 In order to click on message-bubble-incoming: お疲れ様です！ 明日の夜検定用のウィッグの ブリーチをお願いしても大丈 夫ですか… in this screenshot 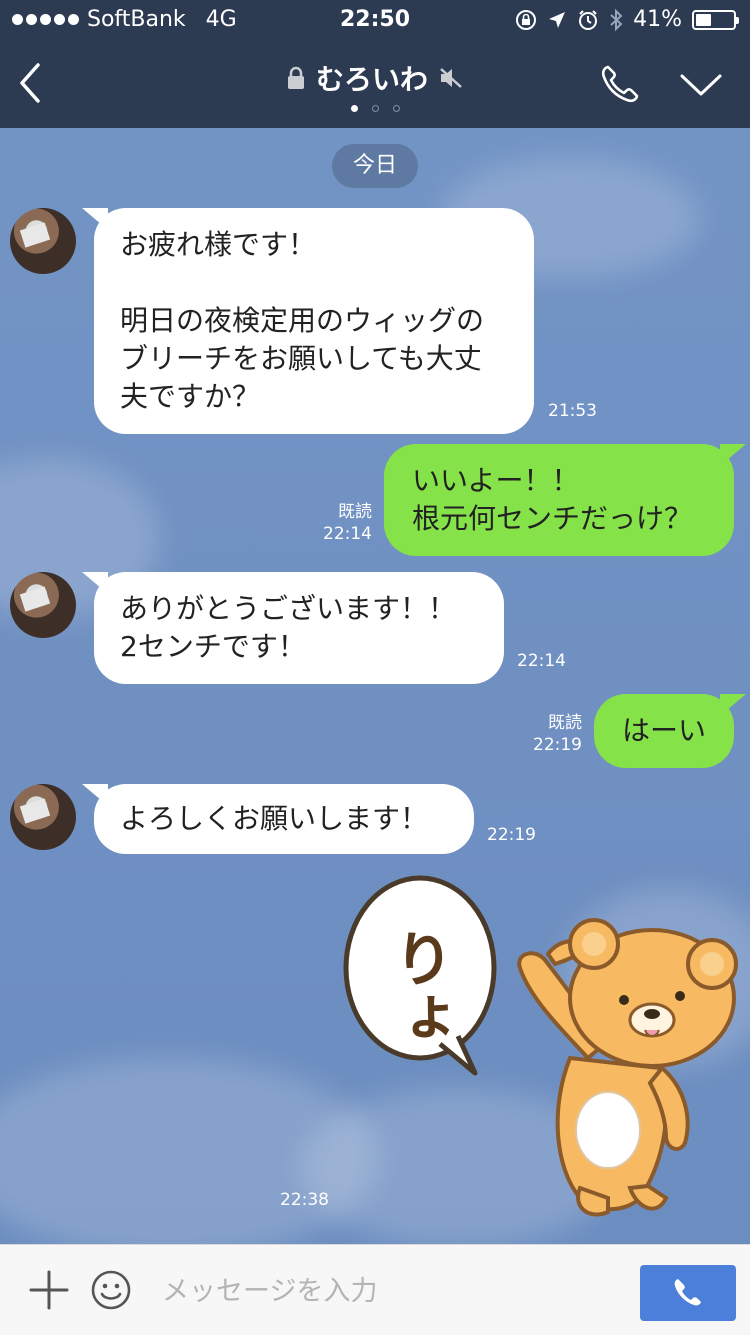, I will do `click(314, 321)`.